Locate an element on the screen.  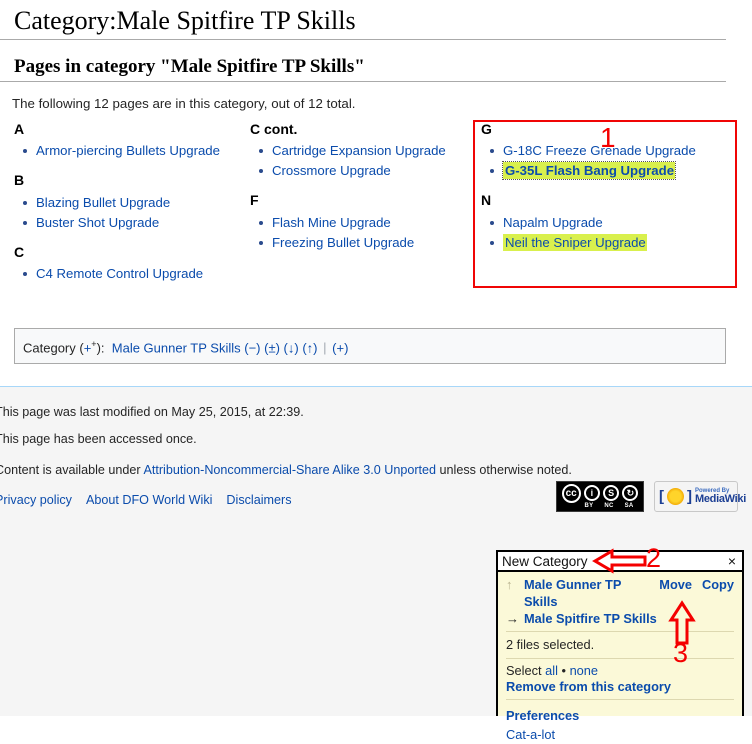
page-link-selected: G-35L Flash Bang Upgrade is located at coordinates (589, 171).